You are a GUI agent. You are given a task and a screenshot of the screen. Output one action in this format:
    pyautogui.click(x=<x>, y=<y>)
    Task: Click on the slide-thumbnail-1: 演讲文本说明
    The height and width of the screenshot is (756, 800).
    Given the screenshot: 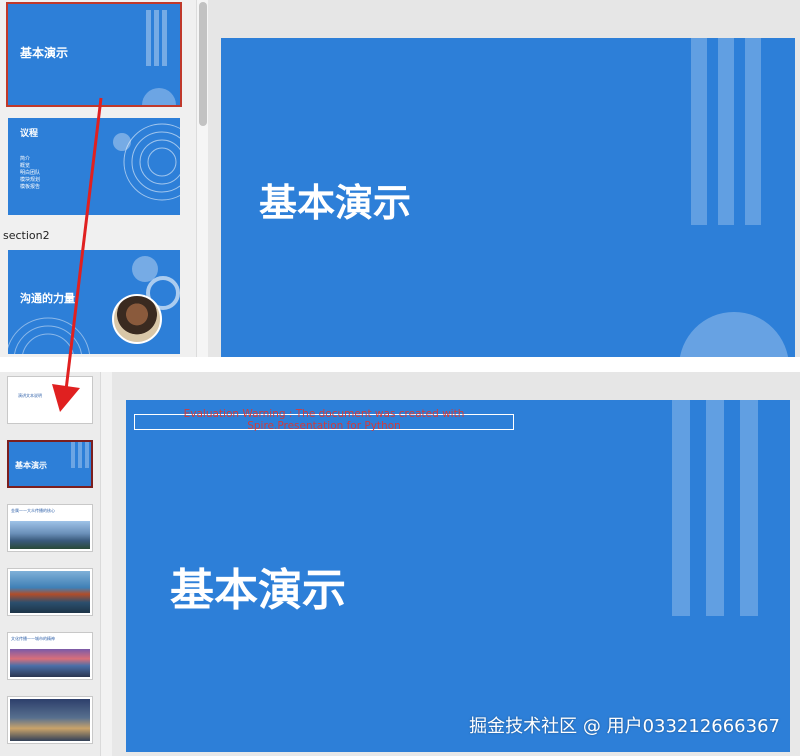 What is the action you would take?
    pyautogui.click(x=50, y=400)
    